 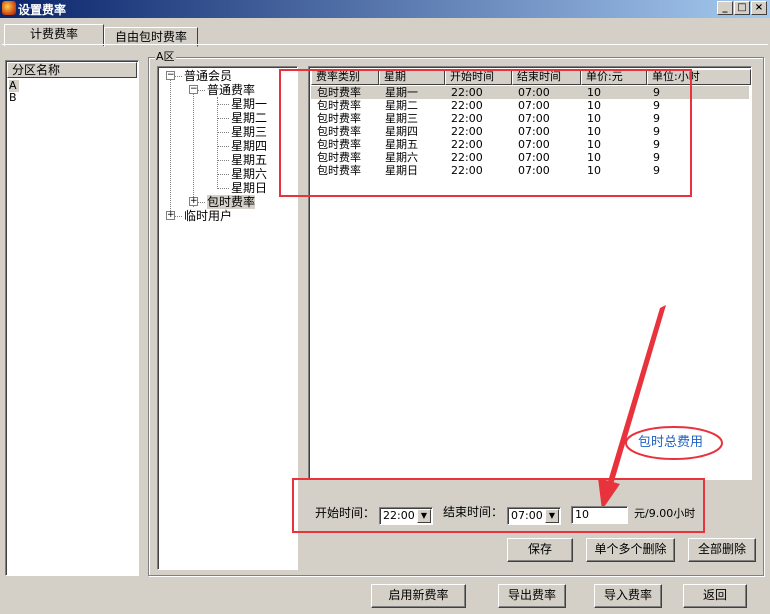 I want to click on enable-new-rate-button: 启用新费率, so click(x=418, y=596).